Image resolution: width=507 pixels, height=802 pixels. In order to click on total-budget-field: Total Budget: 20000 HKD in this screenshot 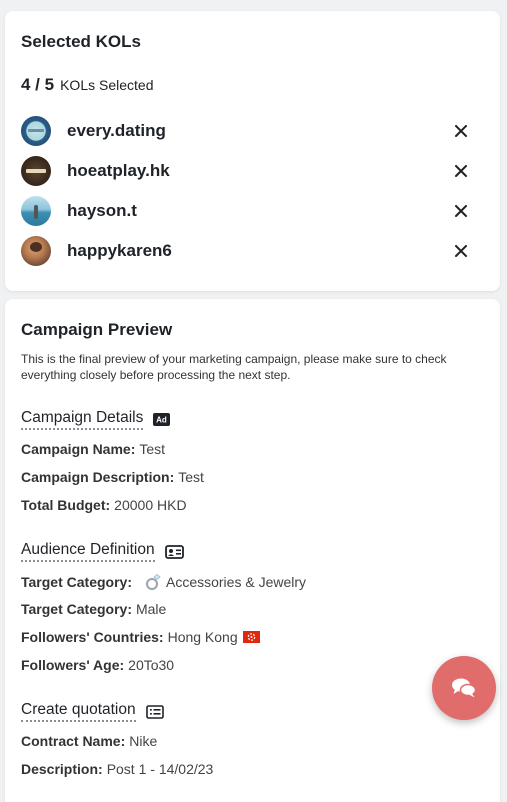, I will do `click(104, 505)`.